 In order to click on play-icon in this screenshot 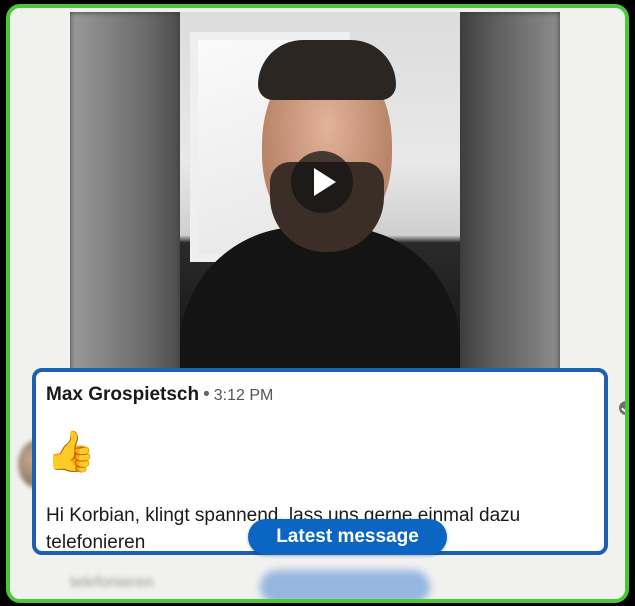, I will do `click(322, 182)`.